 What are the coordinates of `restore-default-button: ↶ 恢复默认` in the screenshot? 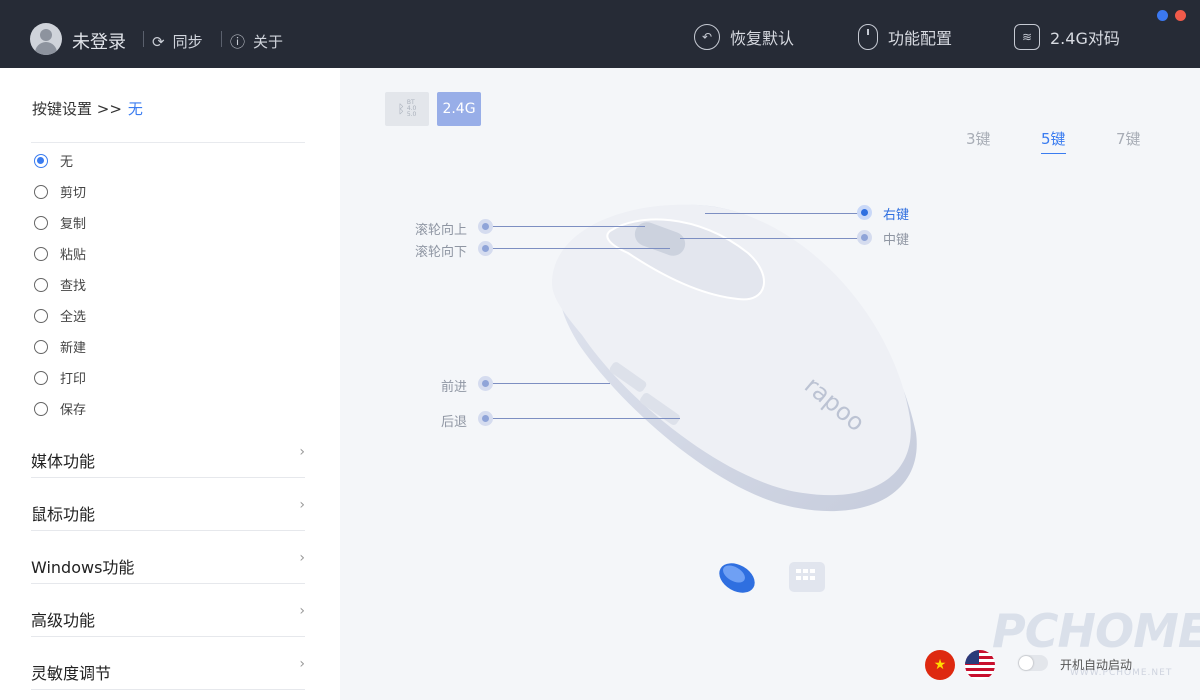 It's located at (744, 37).